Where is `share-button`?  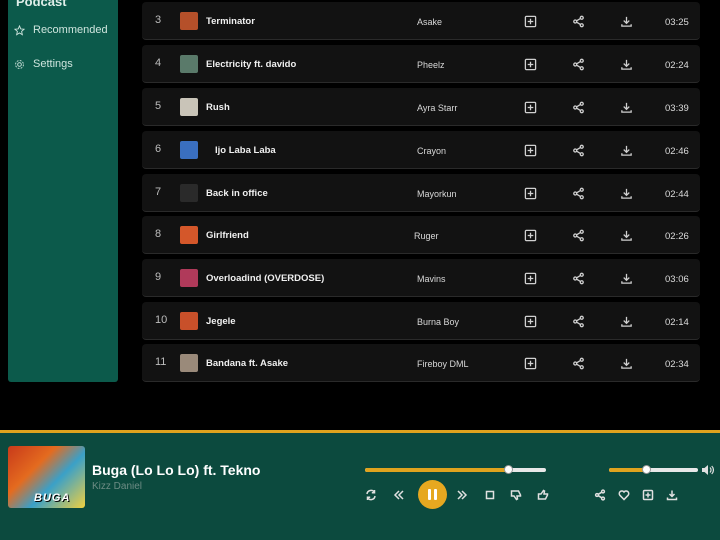 share-button is located at coordinates (600, 495).